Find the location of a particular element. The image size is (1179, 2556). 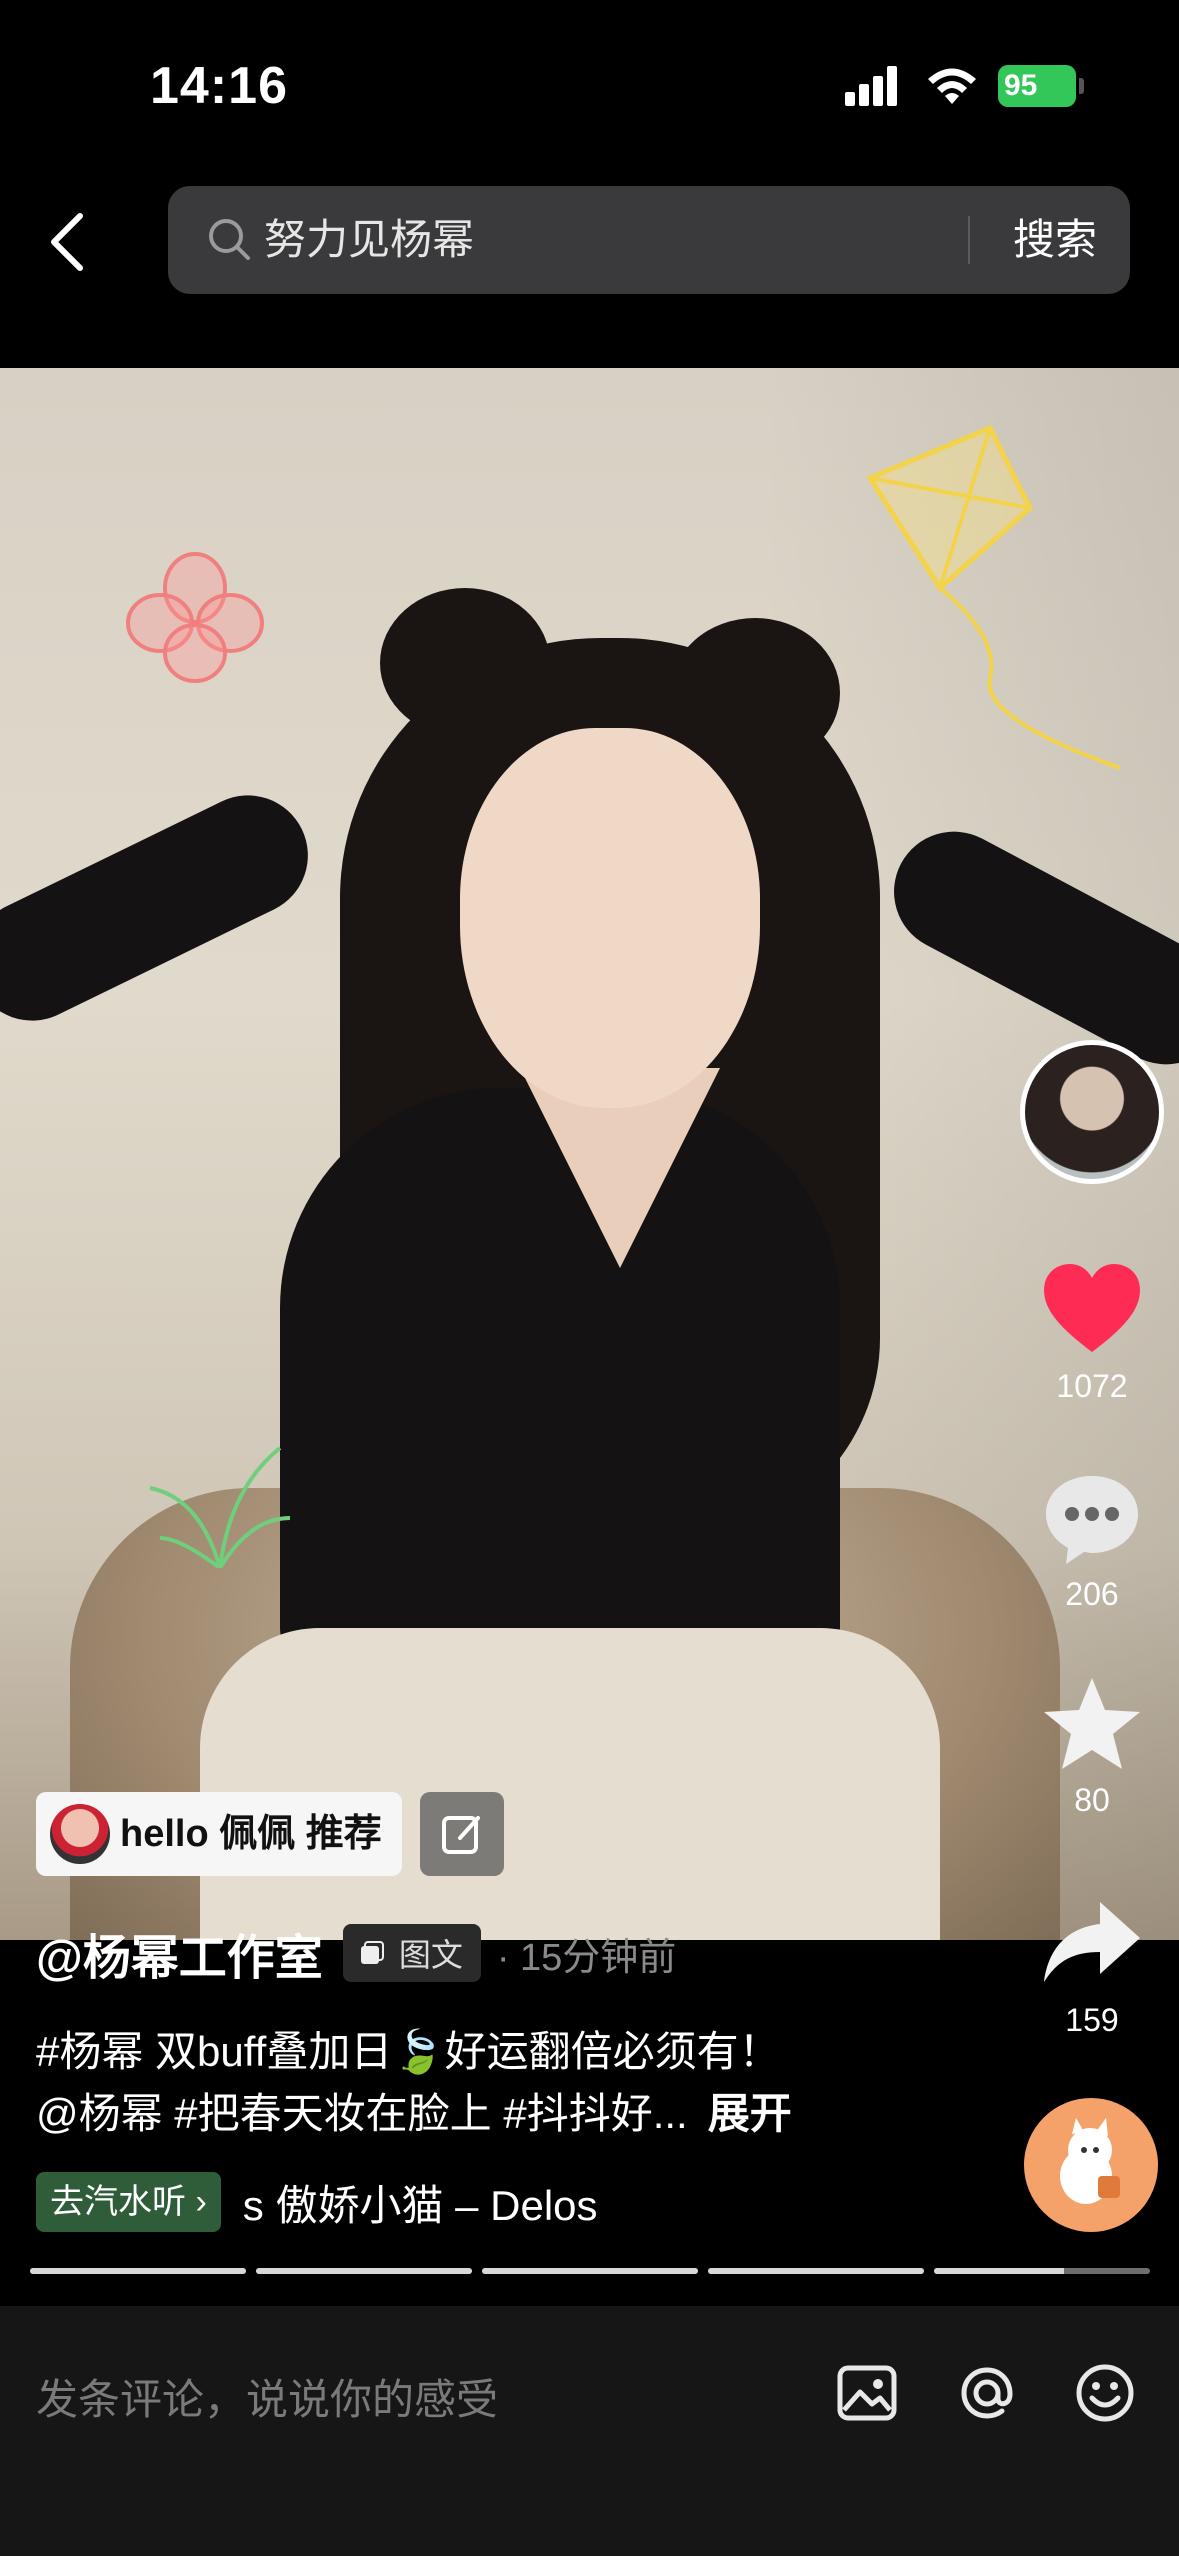

music-title: s 傲娇小猫 – Delos is located at coordinates (420, 2202).